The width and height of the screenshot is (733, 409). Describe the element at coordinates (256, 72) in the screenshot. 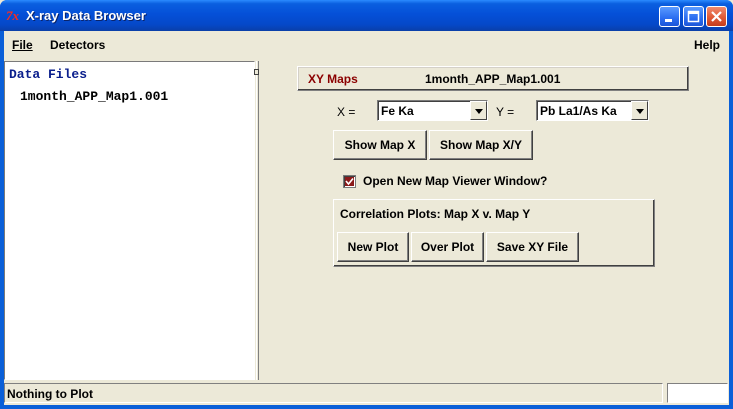

I see `splitter-sash-handle` at that location.